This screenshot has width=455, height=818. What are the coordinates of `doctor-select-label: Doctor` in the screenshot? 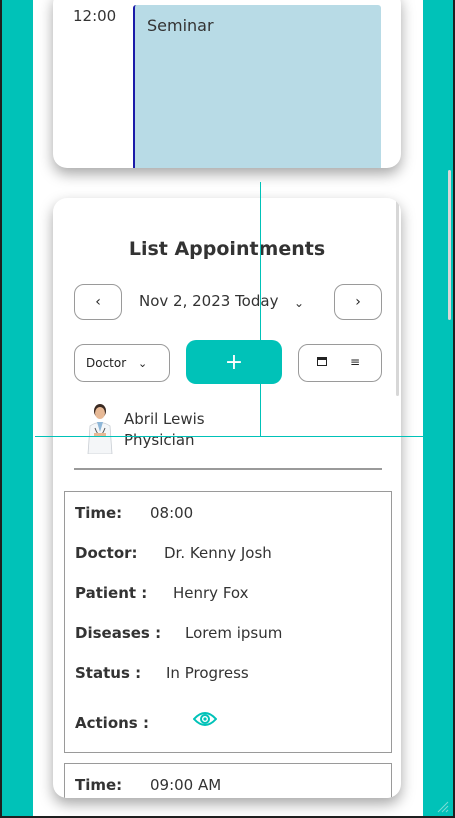 It's located at (106, 363).